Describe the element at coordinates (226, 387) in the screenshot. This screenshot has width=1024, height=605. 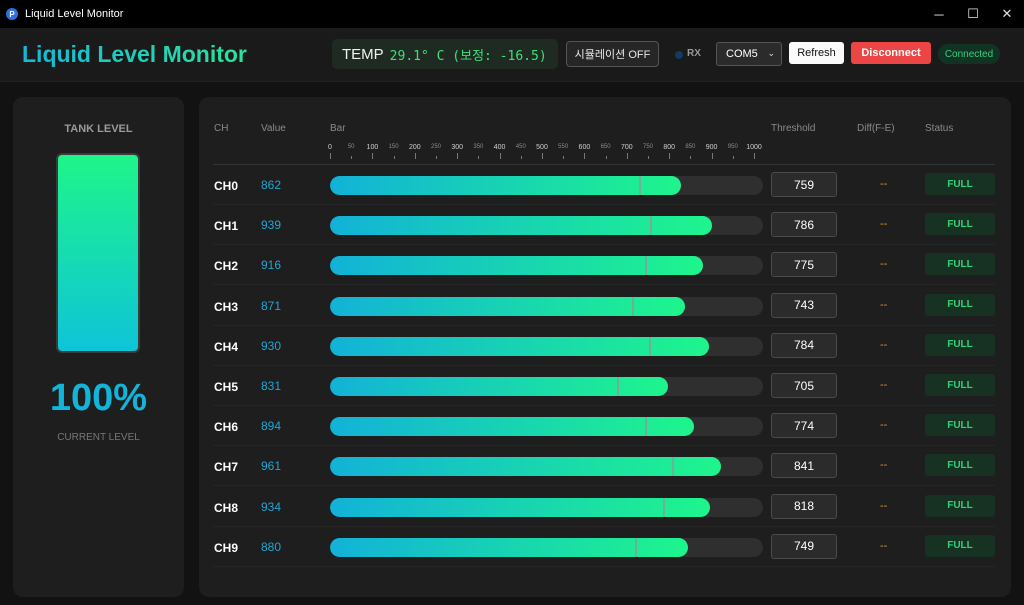
I see `channel-name: CH5` at that location.